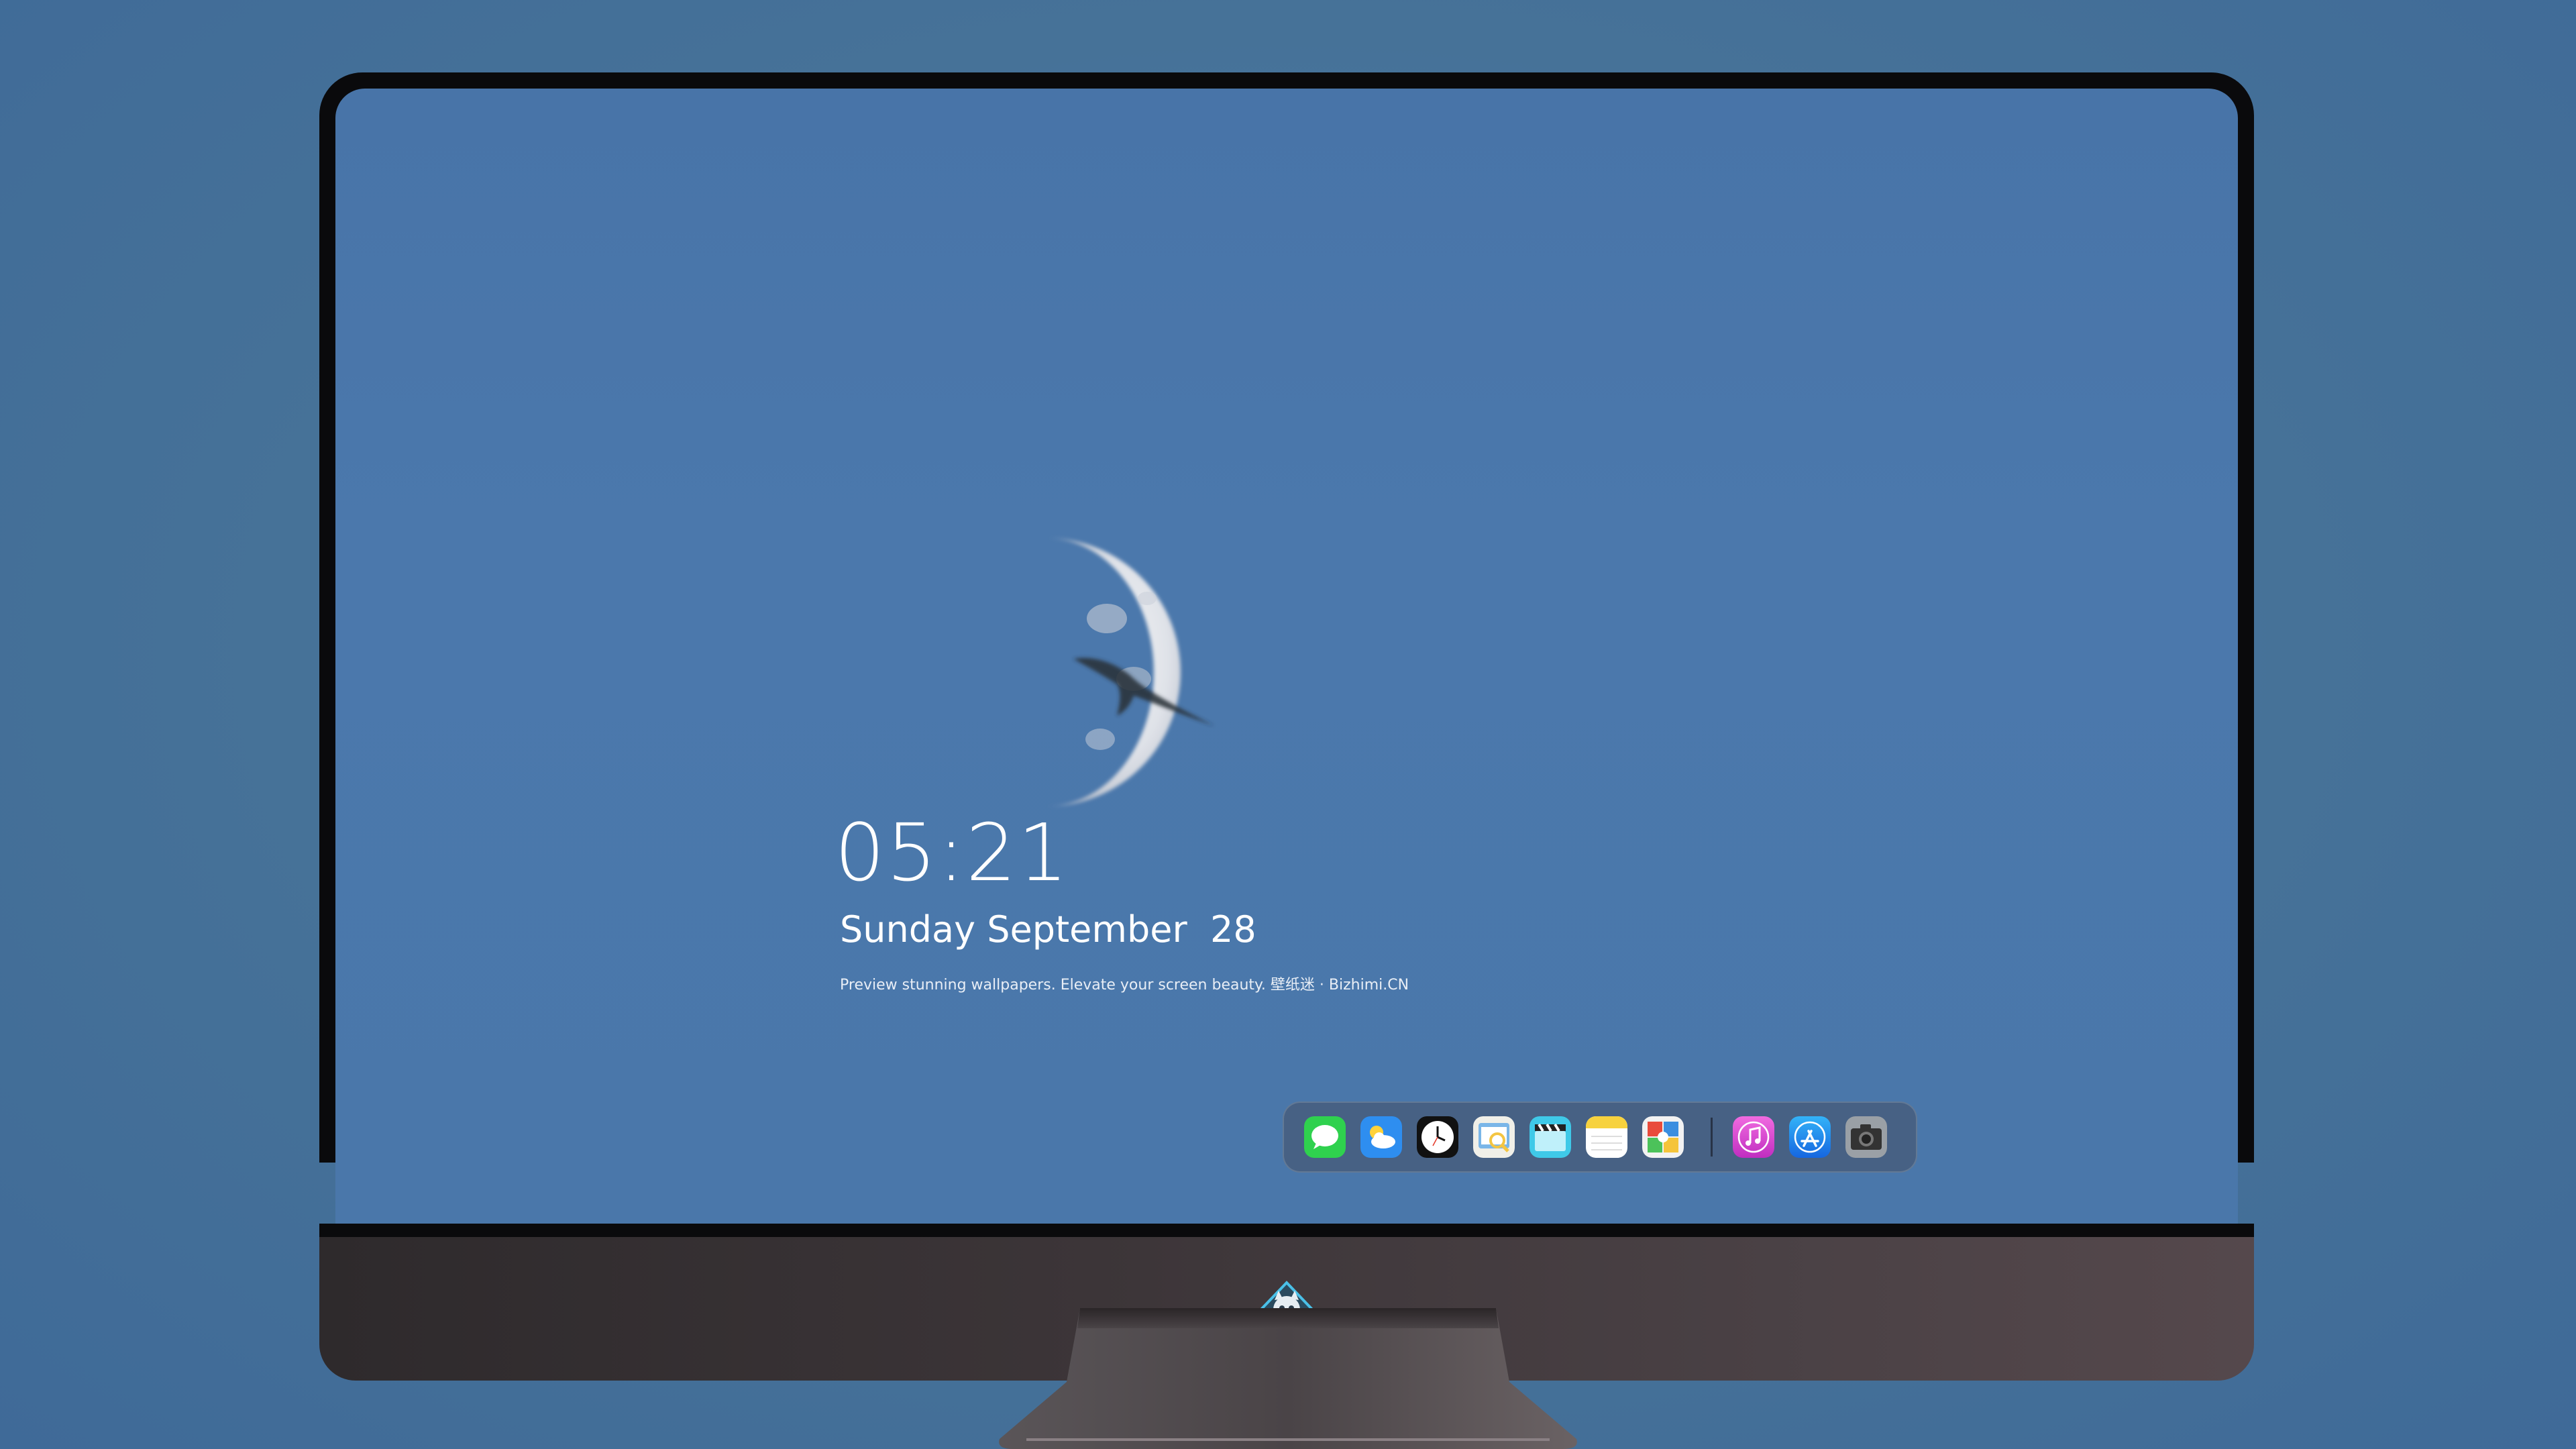  I want to click on photo-booth-icon, so click(1663, 1137).